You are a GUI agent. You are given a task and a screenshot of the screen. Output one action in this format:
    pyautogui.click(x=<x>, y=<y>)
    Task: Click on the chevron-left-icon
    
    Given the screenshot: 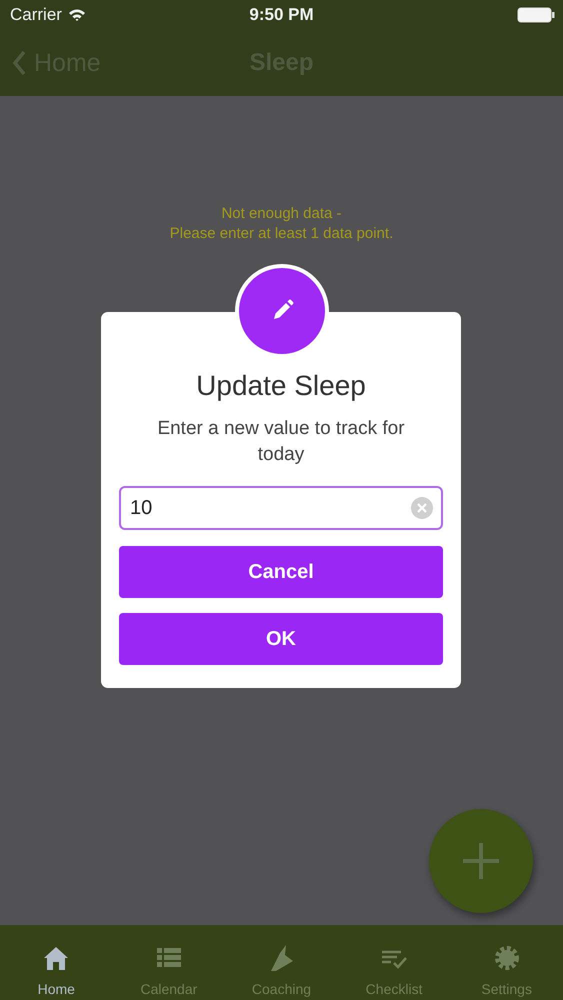 What is the action you would take?
    pyautogui.click(x=19, y=63)
    